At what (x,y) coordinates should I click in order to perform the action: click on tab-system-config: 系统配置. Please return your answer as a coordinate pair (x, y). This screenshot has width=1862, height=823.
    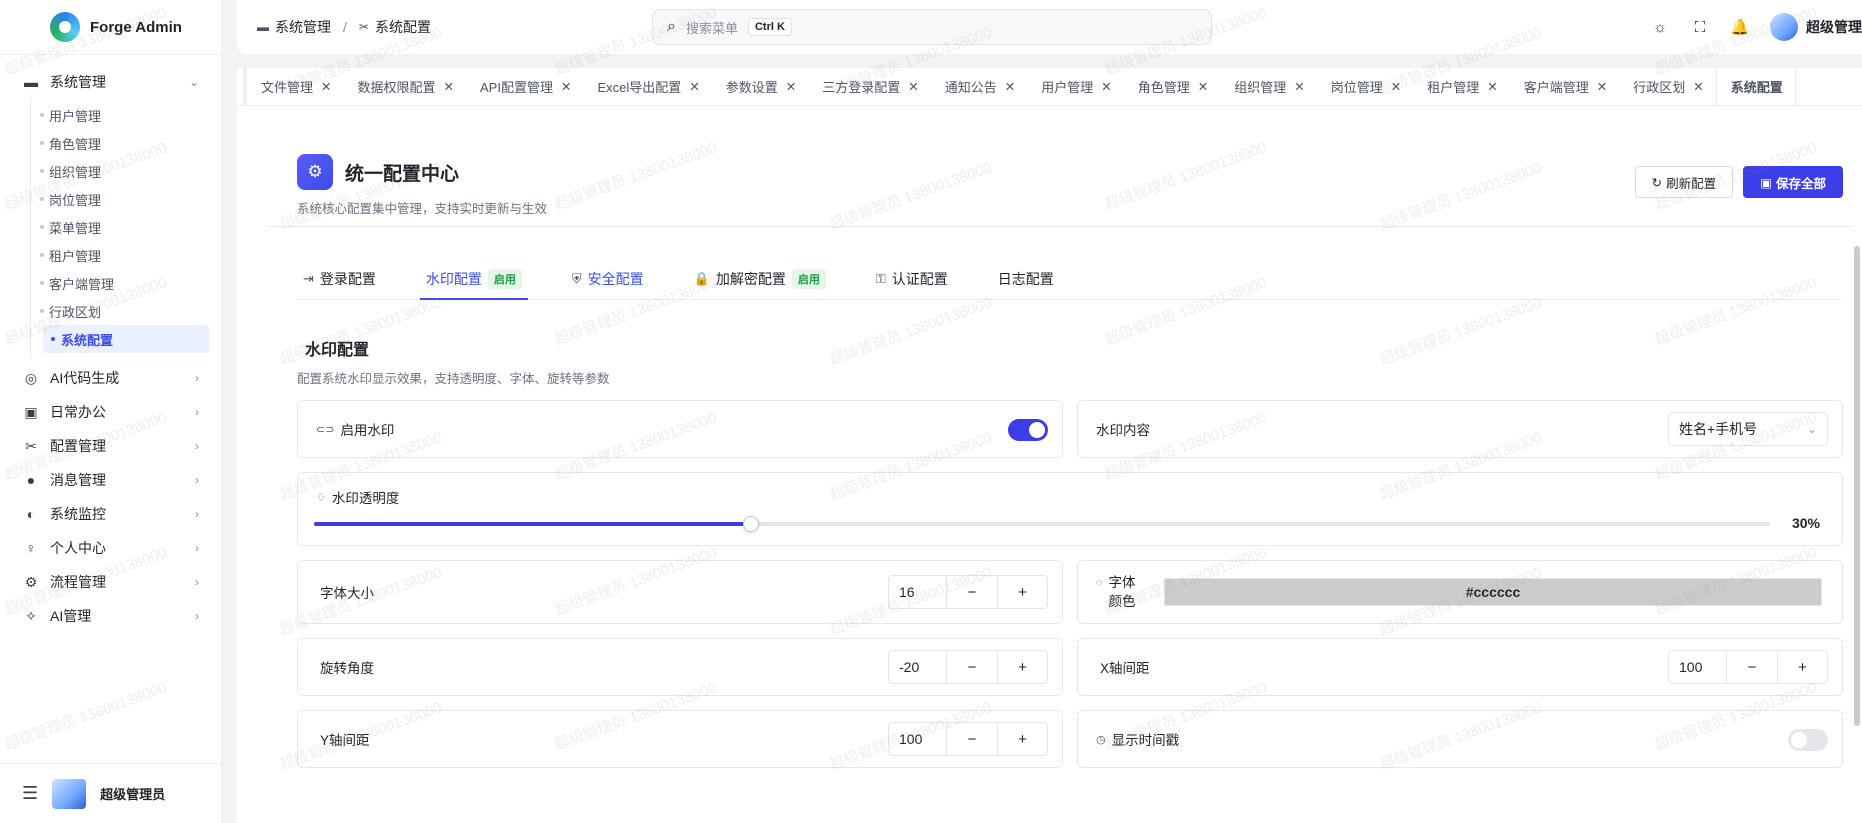
    Looking at the image, I should click on (1755, 86).